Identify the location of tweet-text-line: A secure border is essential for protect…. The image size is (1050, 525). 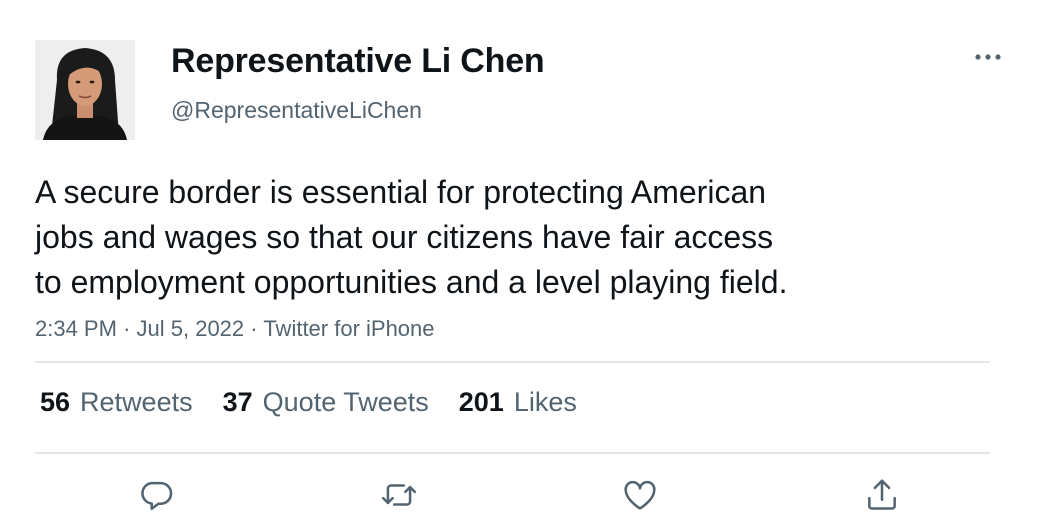
(401, 192).